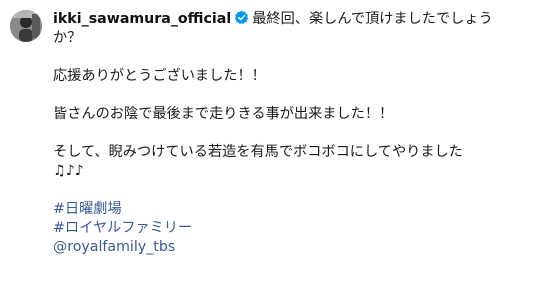 The width and height of the screenshot is (543, 282). I want to click on caption-line-thanks: 応援ありがとうございました！！, so click(159, 76).